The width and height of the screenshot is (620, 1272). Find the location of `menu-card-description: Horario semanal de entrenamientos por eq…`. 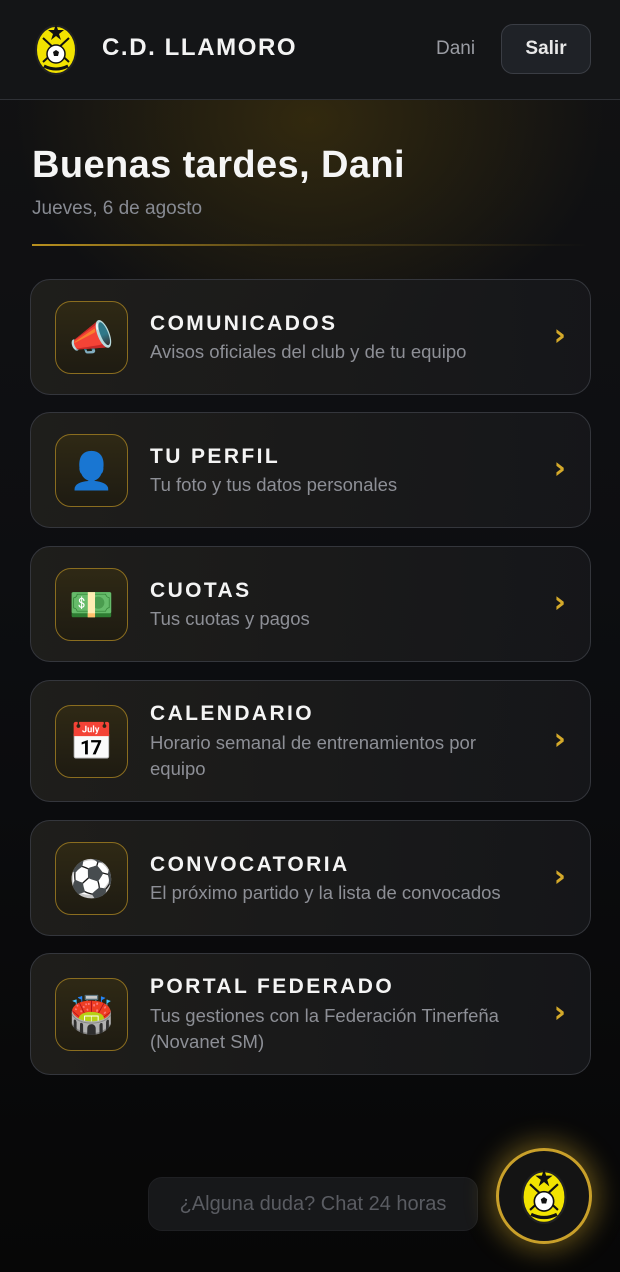

menu-card-description: Horario semanal de entrenamientos por eq… is located at coordinates (313, 755).